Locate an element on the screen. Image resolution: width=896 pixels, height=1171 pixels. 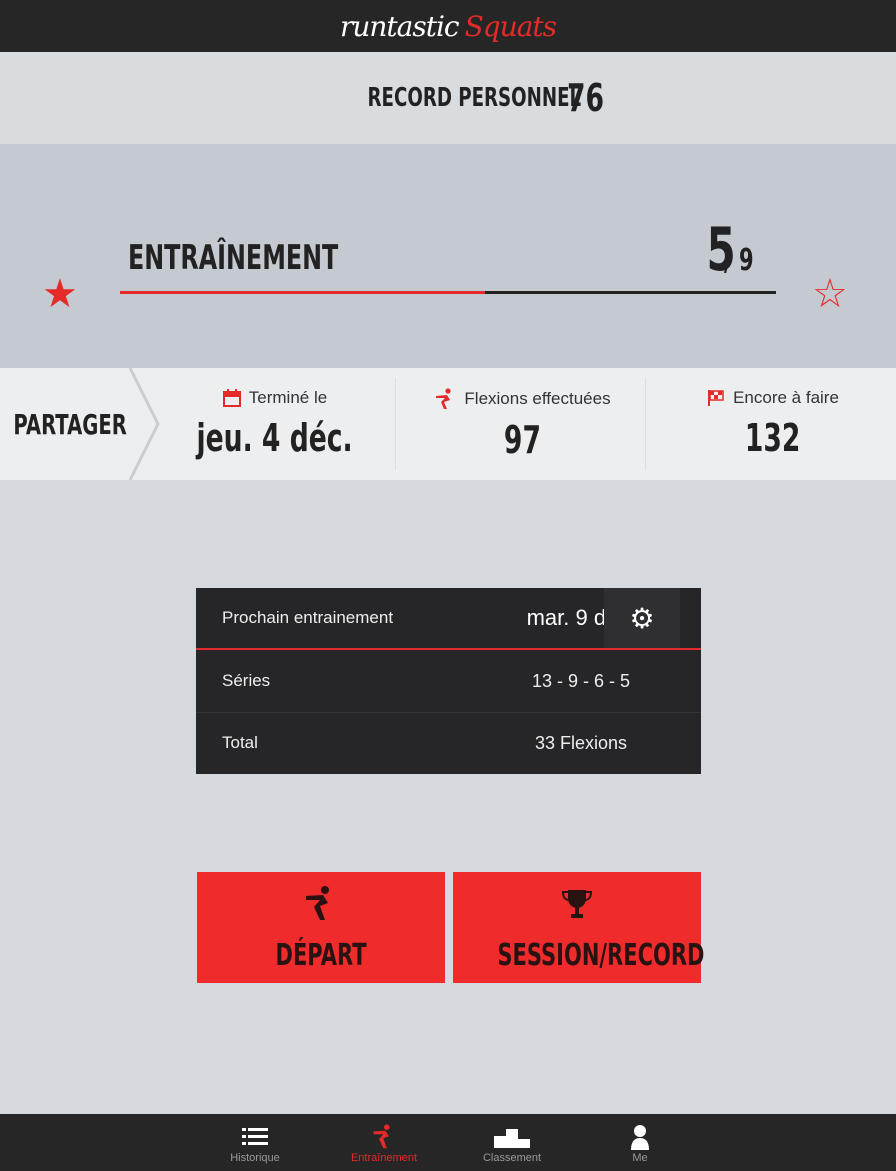
series-label: Séries is located at coordinates (246, 680).